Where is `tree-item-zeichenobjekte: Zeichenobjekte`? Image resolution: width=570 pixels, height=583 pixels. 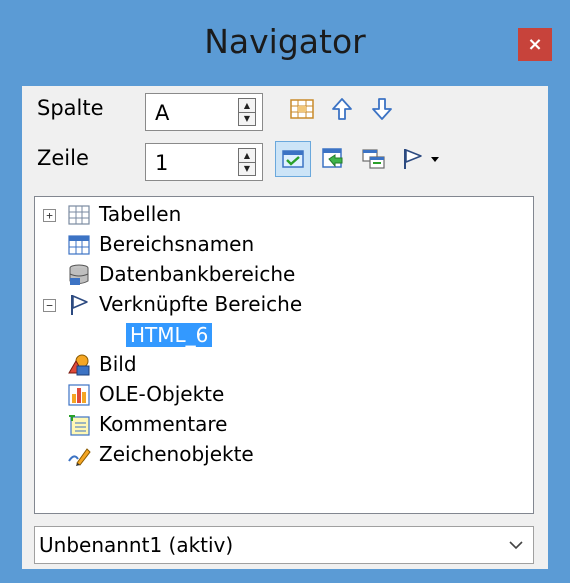 tree-item-zeichenobjekte: Zeichenobjekte is located at coordinates (176, 454).